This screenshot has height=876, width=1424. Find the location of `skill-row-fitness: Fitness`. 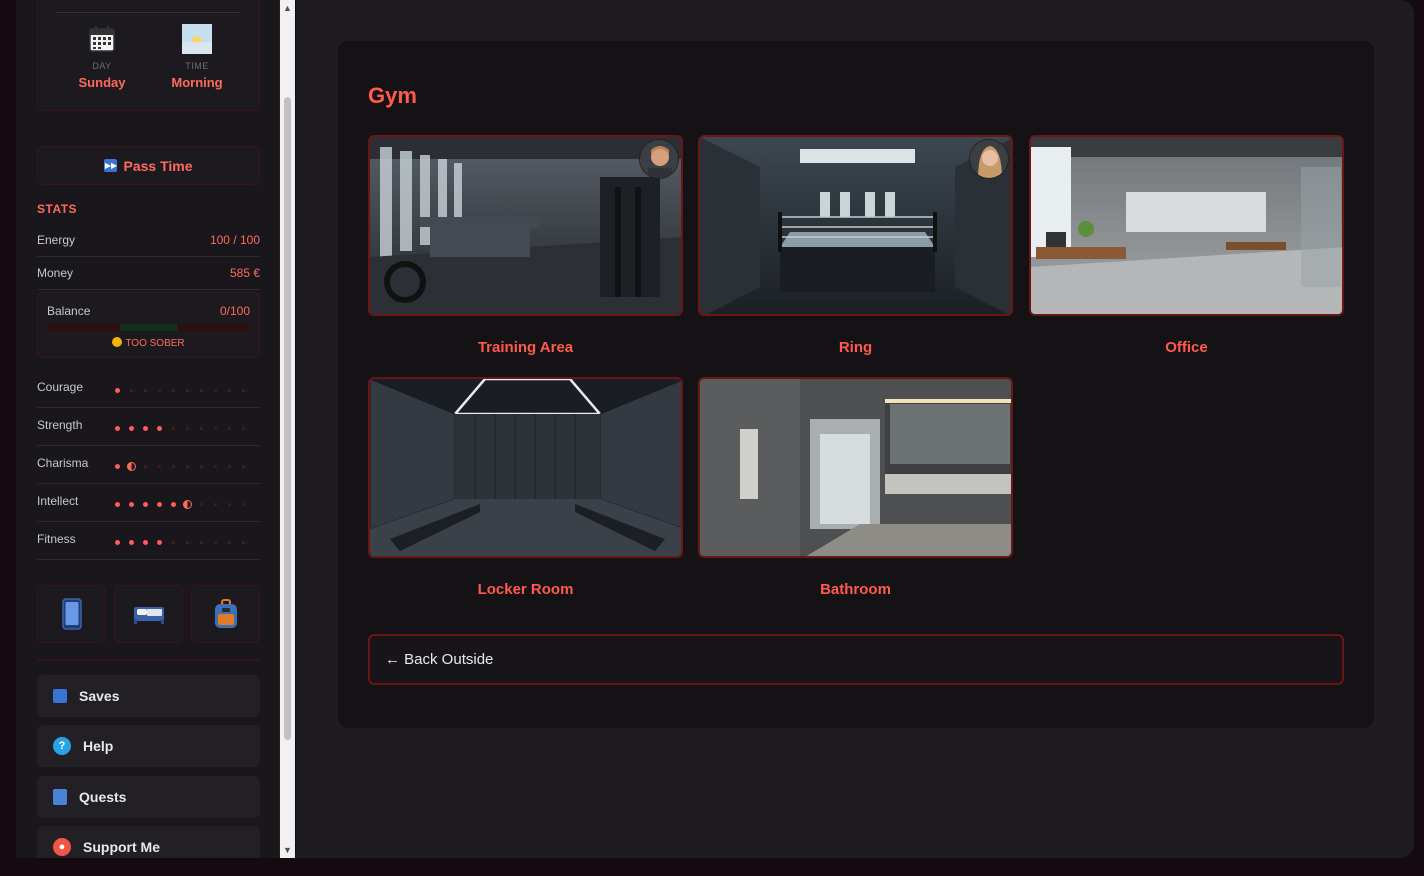

skill-row-fitness: Fitness is located at coordinates (148, 541).